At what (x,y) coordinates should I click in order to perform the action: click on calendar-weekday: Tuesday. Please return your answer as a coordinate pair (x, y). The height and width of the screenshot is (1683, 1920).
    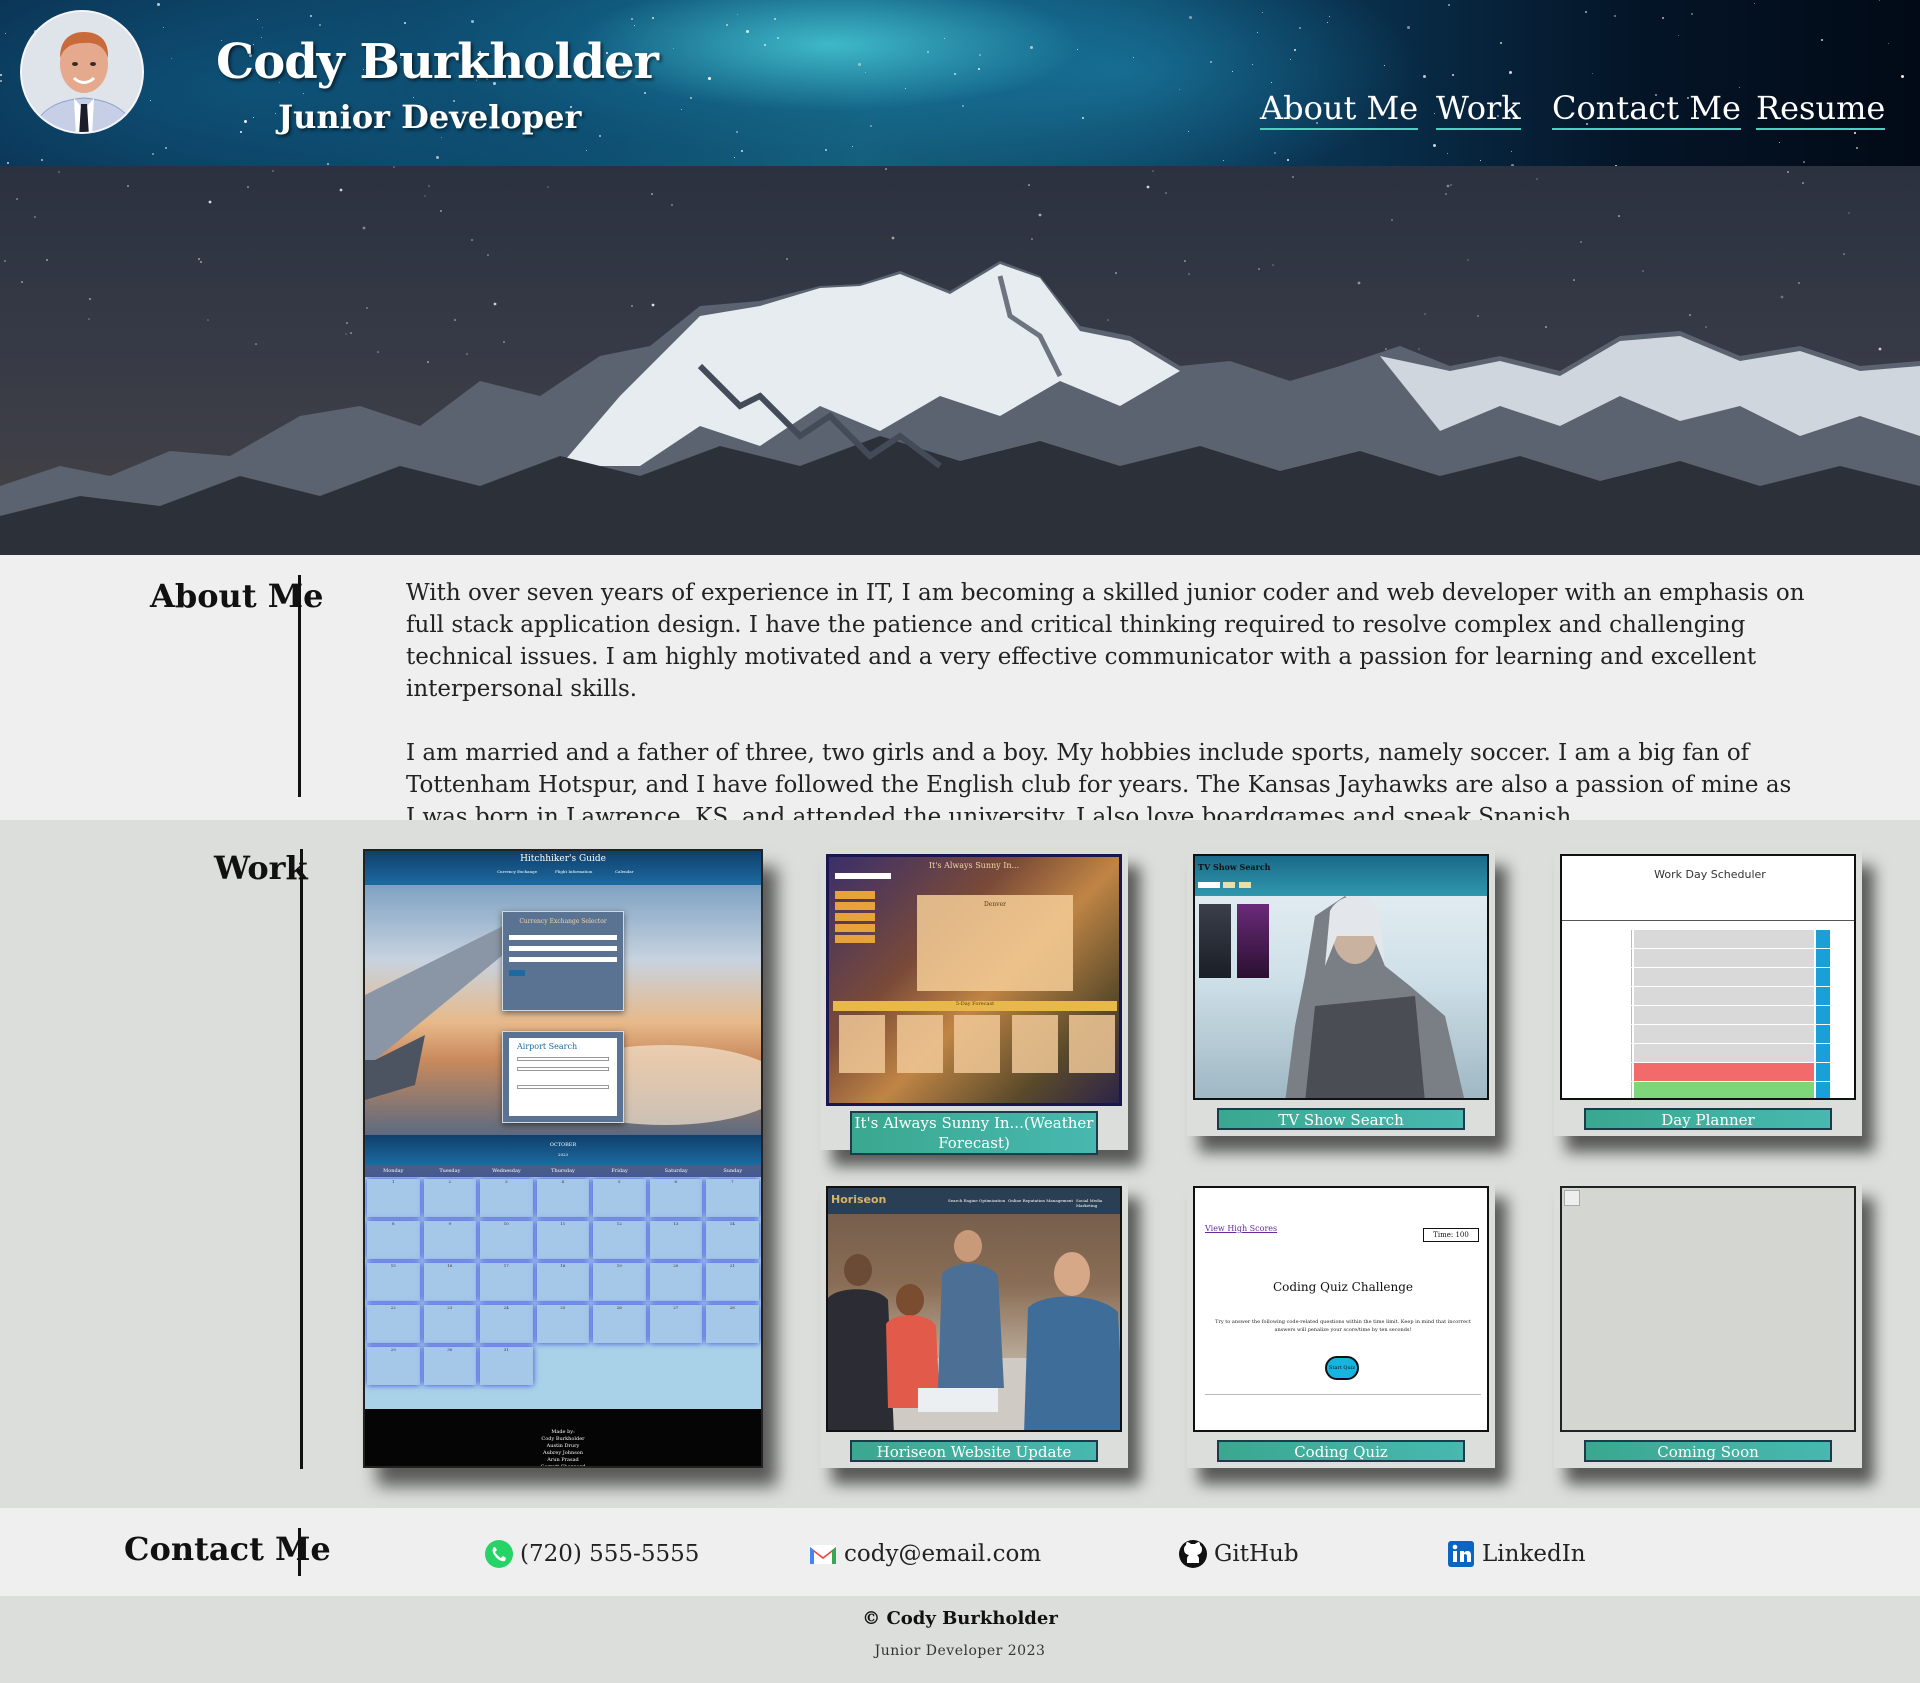
    Looking at the image, I should click on (450, 1171).